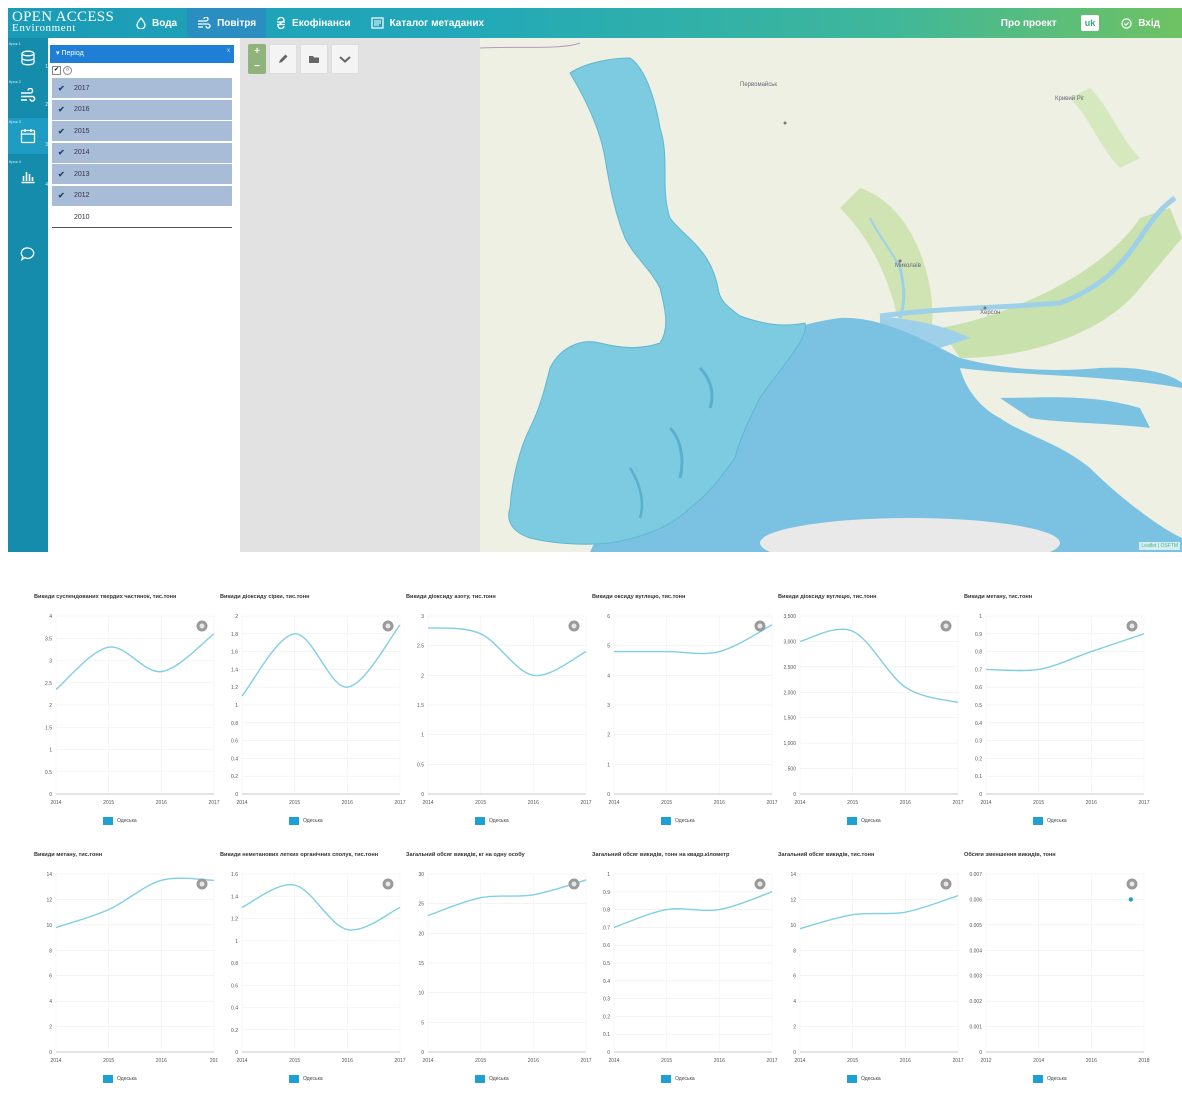 The image size is (1182, 1120). What do you see at coordinates (283, 59) in the screenshot?
I see `draw-button` at bounding box center [283, 59].